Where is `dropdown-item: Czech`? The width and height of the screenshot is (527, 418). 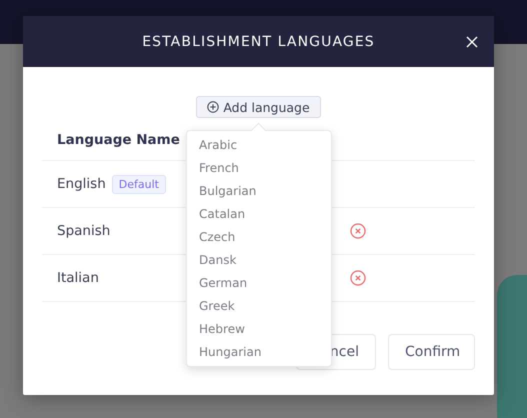
dropdown-item: Czech is located at coordinates (259, 237).